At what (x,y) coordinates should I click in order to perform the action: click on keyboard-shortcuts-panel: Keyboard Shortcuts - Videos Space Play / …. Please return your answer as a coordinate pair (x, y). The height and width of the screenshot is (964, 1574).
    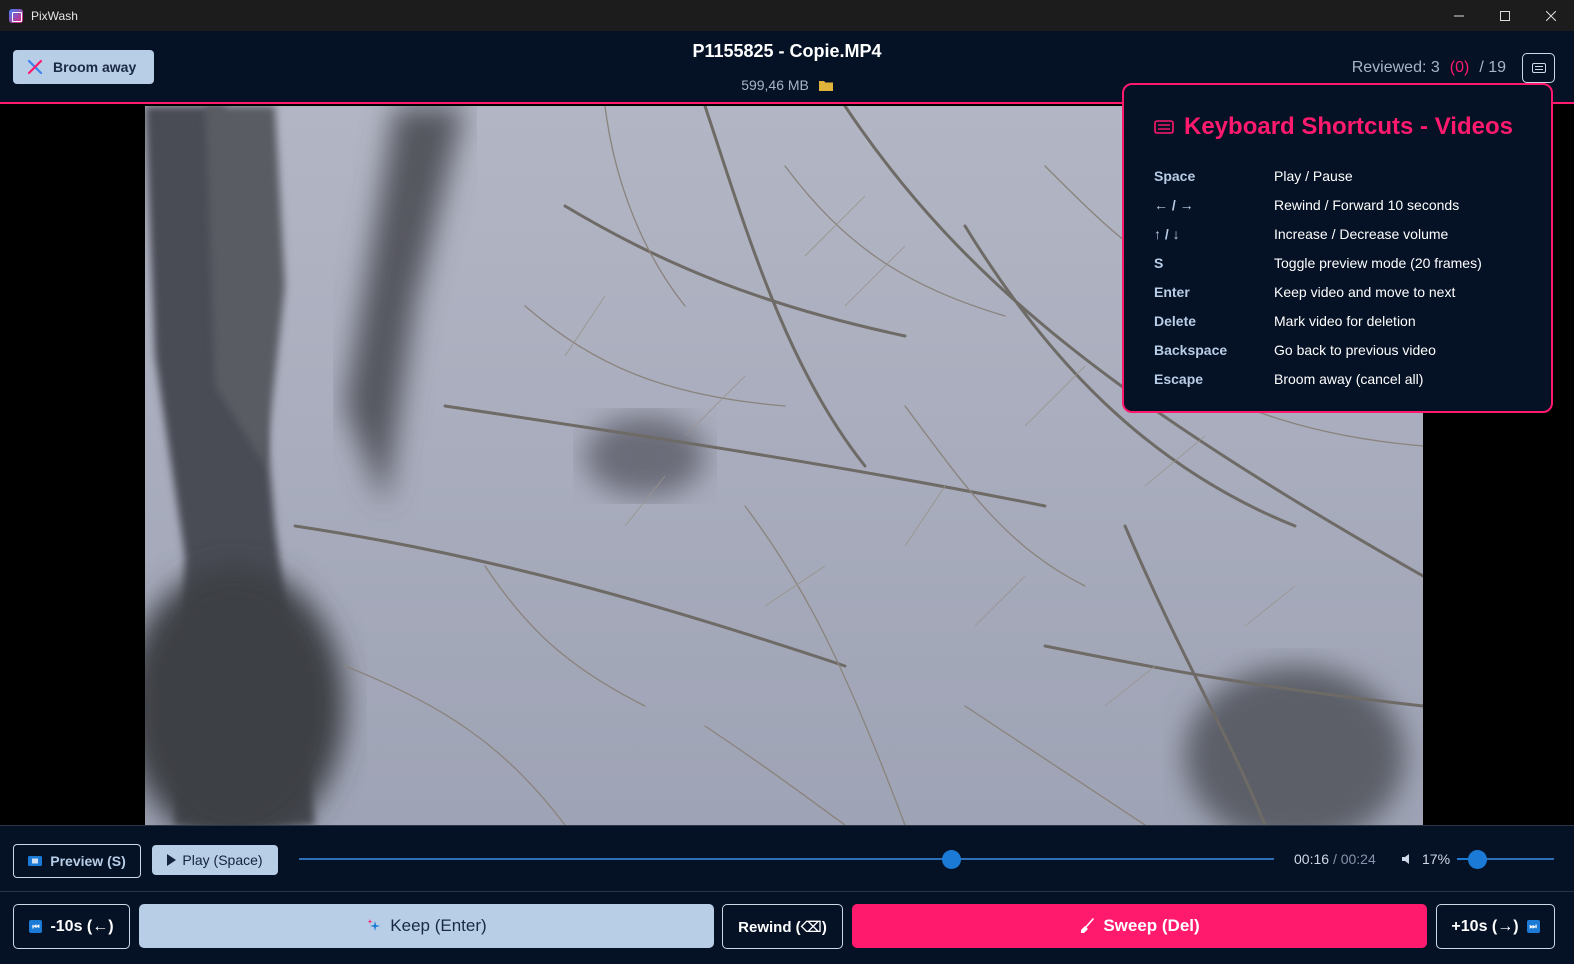
    Looking at the image, I should click on (1337, 248).